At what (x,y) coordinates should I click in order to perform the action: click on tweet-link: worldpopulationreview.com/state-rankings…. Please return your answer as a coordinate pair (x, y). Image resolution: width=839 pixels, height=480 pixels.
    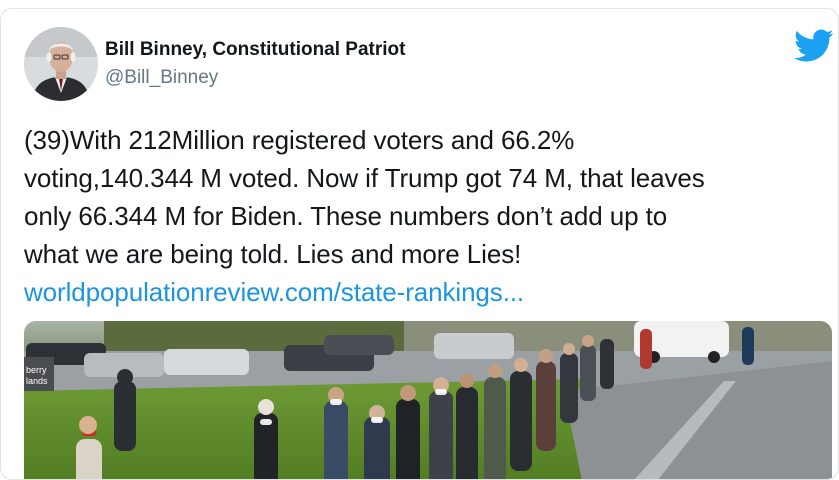
    Looking at the image, I should click on (424, 292).